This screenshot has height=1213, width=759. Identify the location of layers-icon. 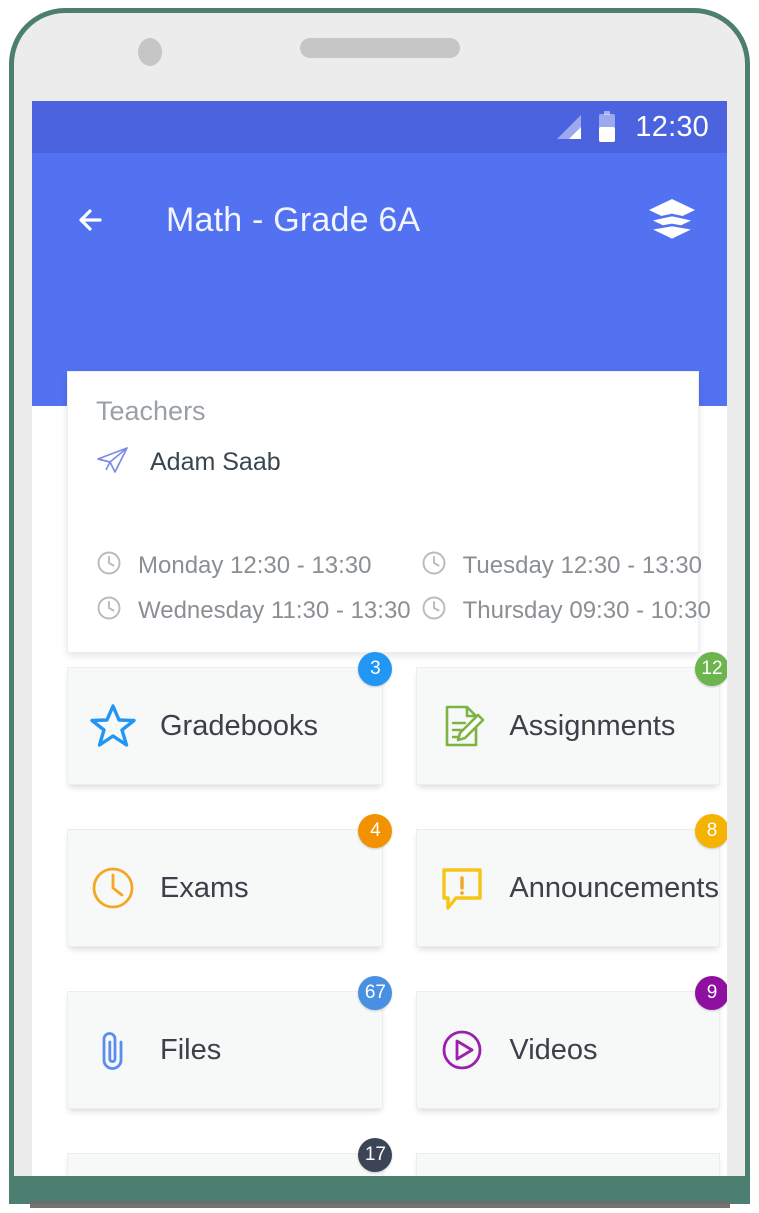
(672, 220).